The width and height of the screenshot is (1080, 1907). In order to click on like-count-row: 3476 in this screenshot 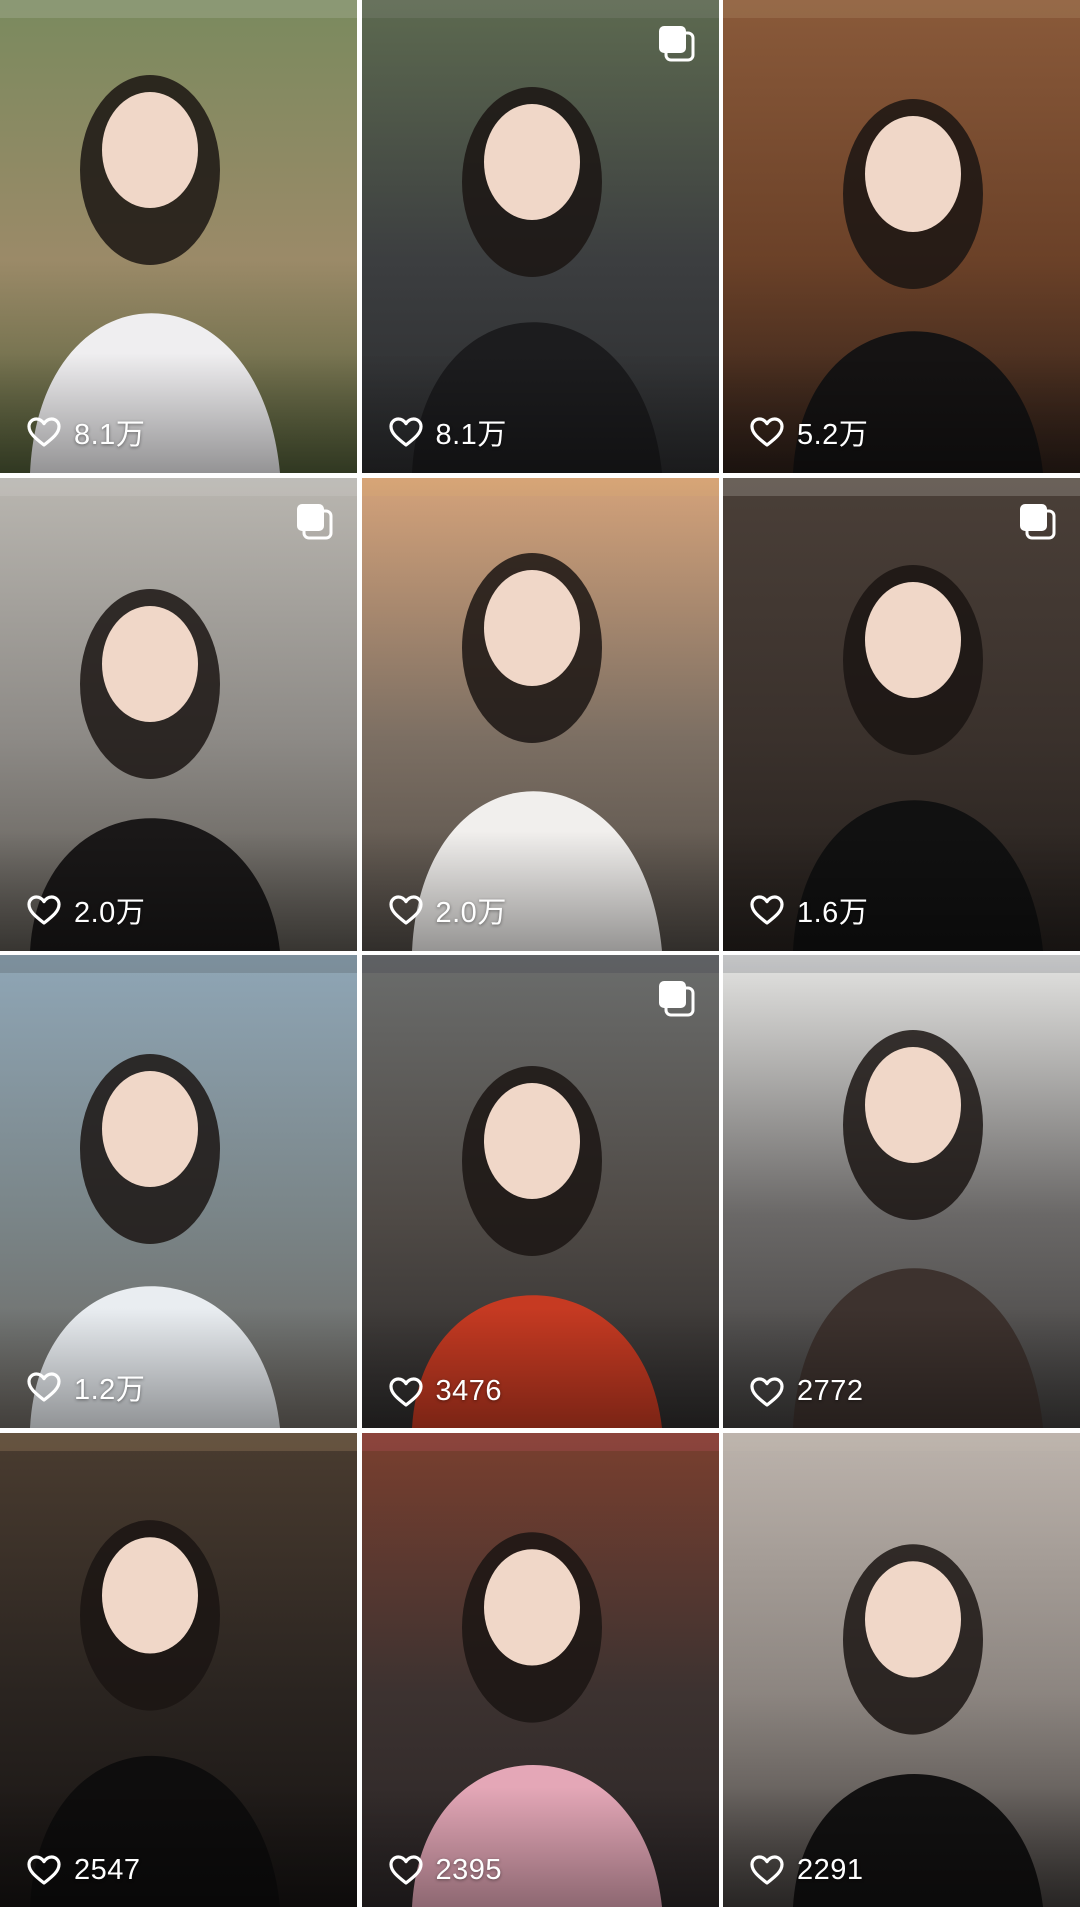, I will do `click(445, 1391)`.